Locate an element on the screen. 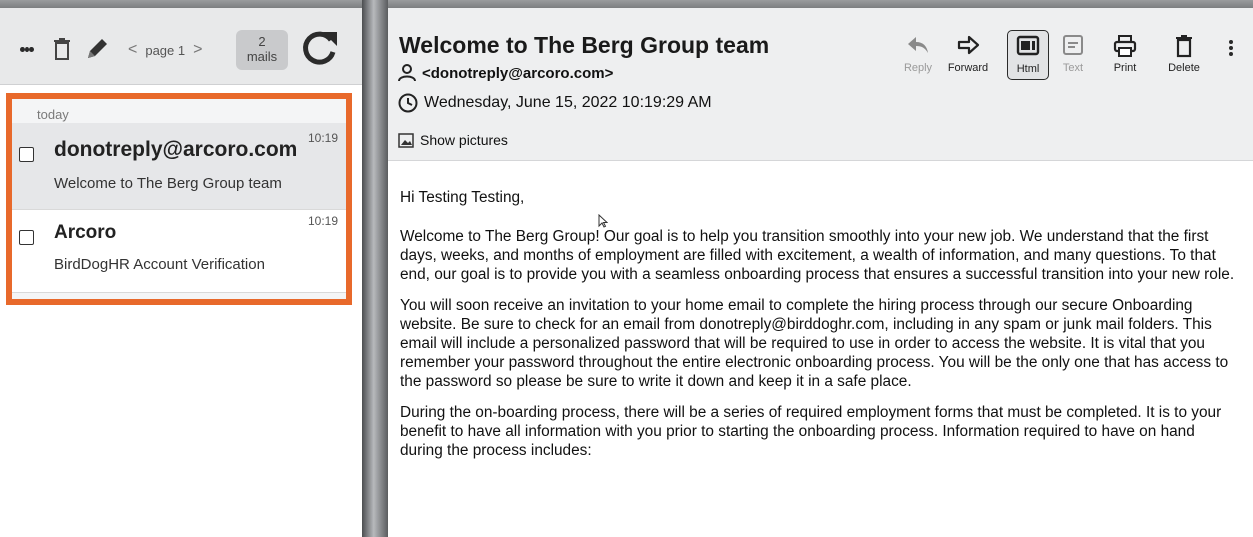 The width and height of the screenshot is (1253, 537). html-view-icon is located at coordinates (1028, 45).